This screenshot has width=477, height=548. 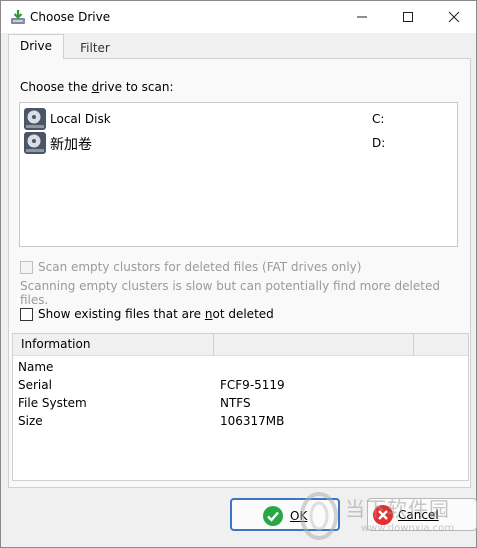 I want to click on information-header: Information, so click(x=240, y=345).